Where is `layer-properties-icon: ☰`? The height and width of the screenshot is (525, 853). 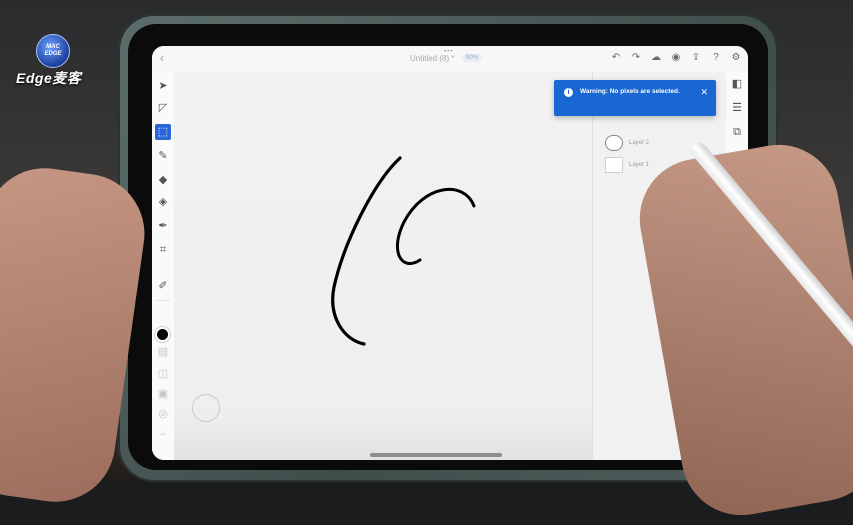 layer-properties-icon: ☰ is located at coordinates (737, 108).